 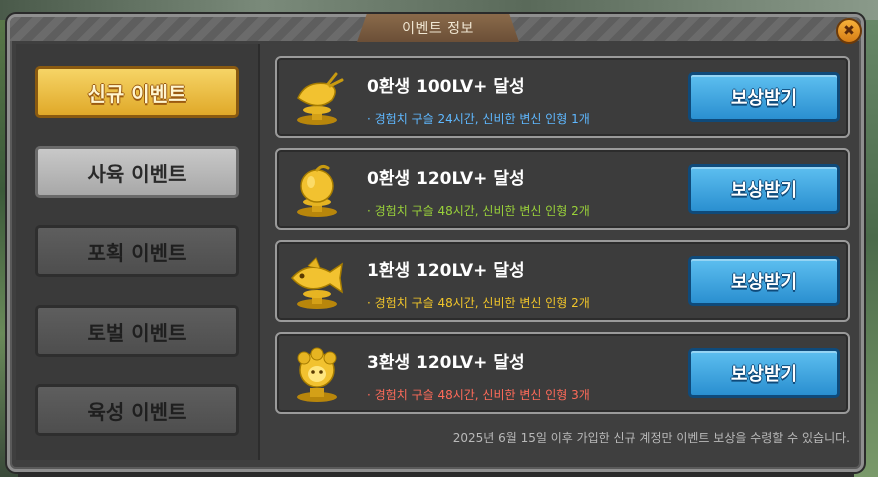 I want to click on golden-fruit-trophy-icon, so click(x=317, y=190).